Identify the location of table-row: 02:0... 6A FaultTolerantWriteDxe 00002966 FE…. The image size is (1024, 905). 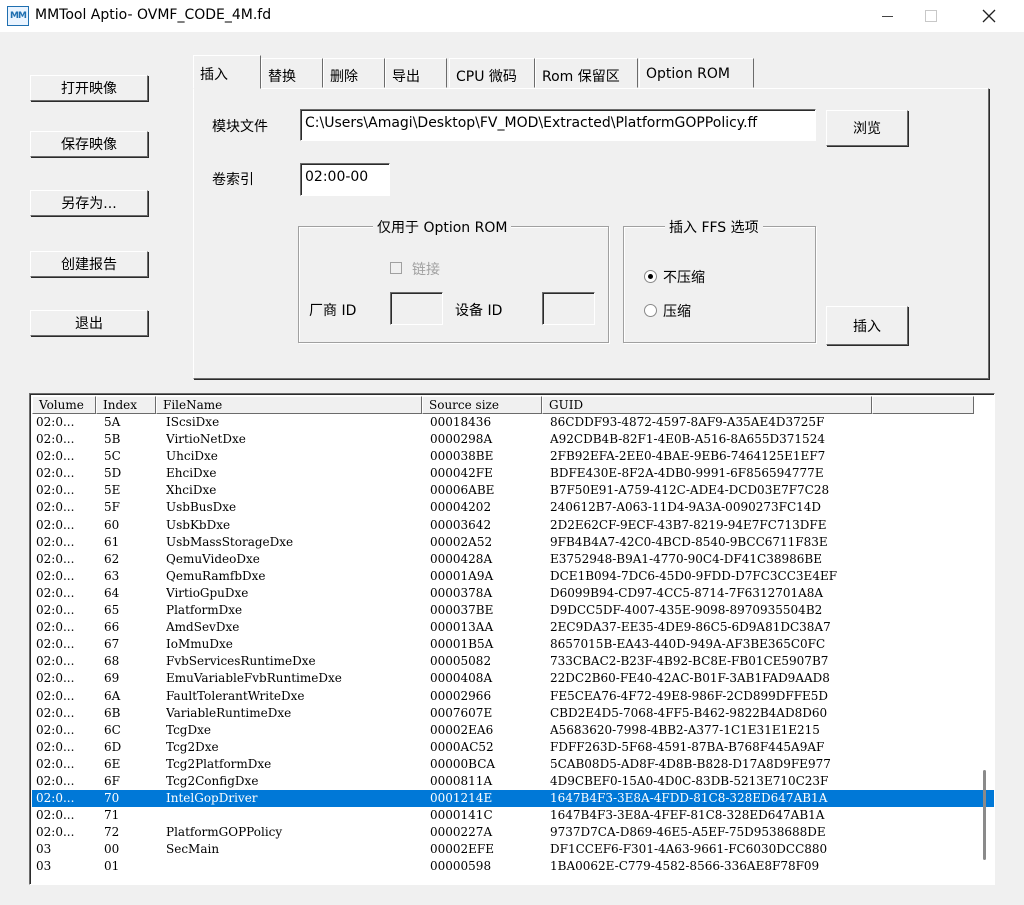
(513, 696).